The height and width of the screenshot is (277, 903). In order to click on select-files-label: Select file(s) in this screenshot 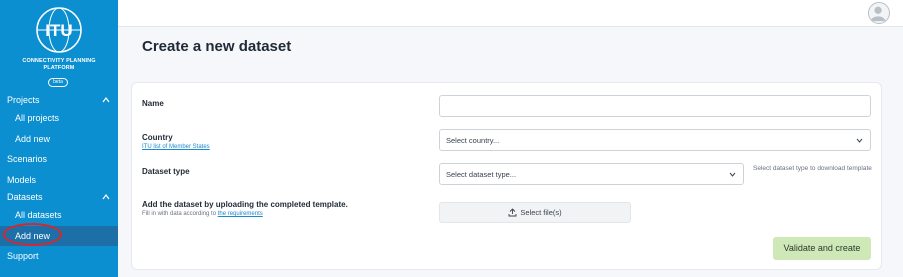, I will do `click(541, 212)`.